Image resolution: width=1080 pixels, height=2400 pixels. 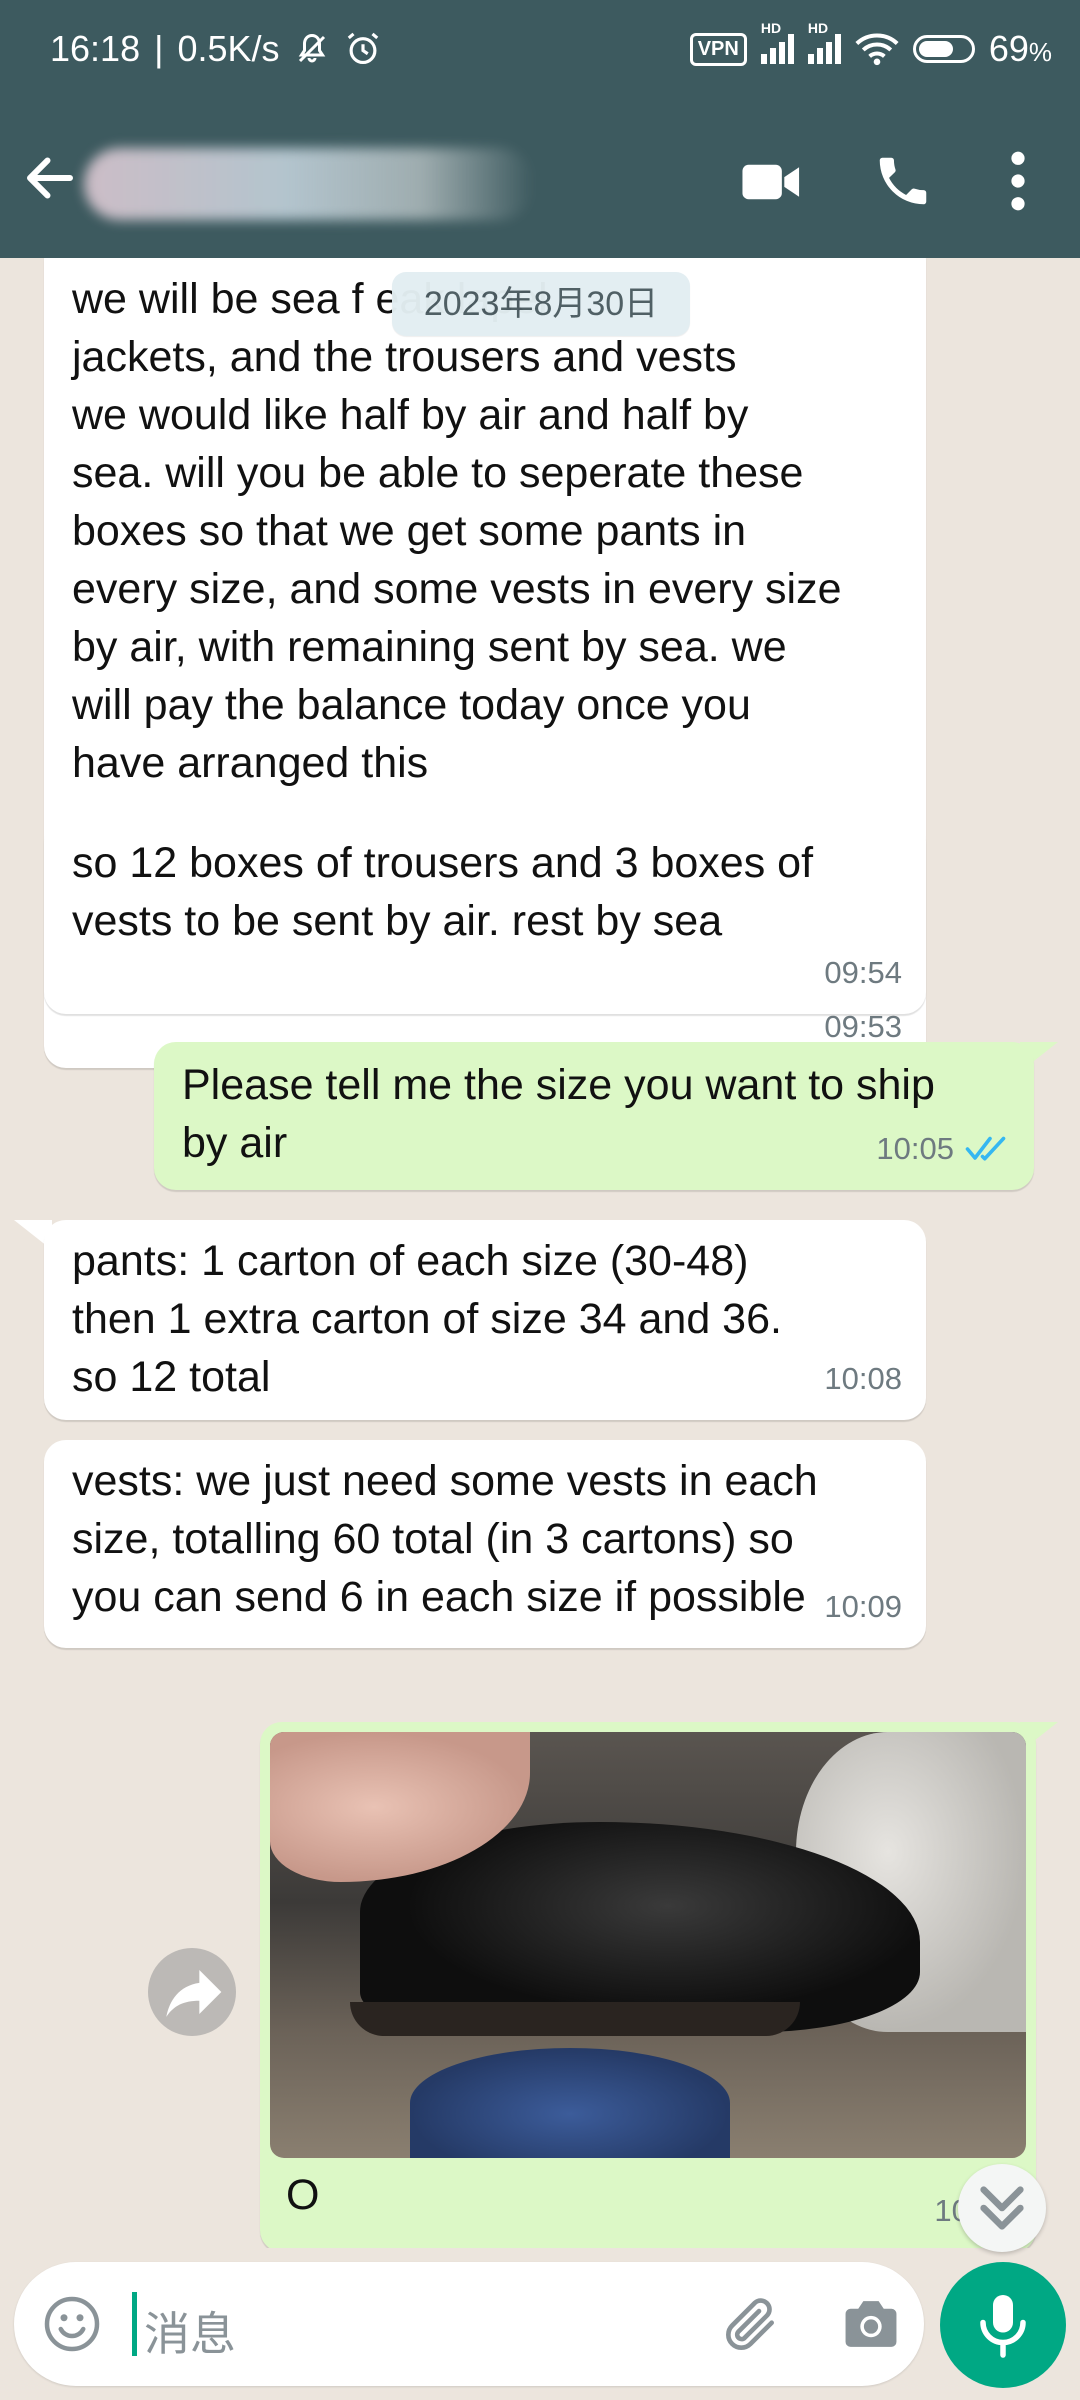 What do you see at coordinates (648, 1945) in the screenshot?
I see `shared-photo` at bounding box center [648, 1945].